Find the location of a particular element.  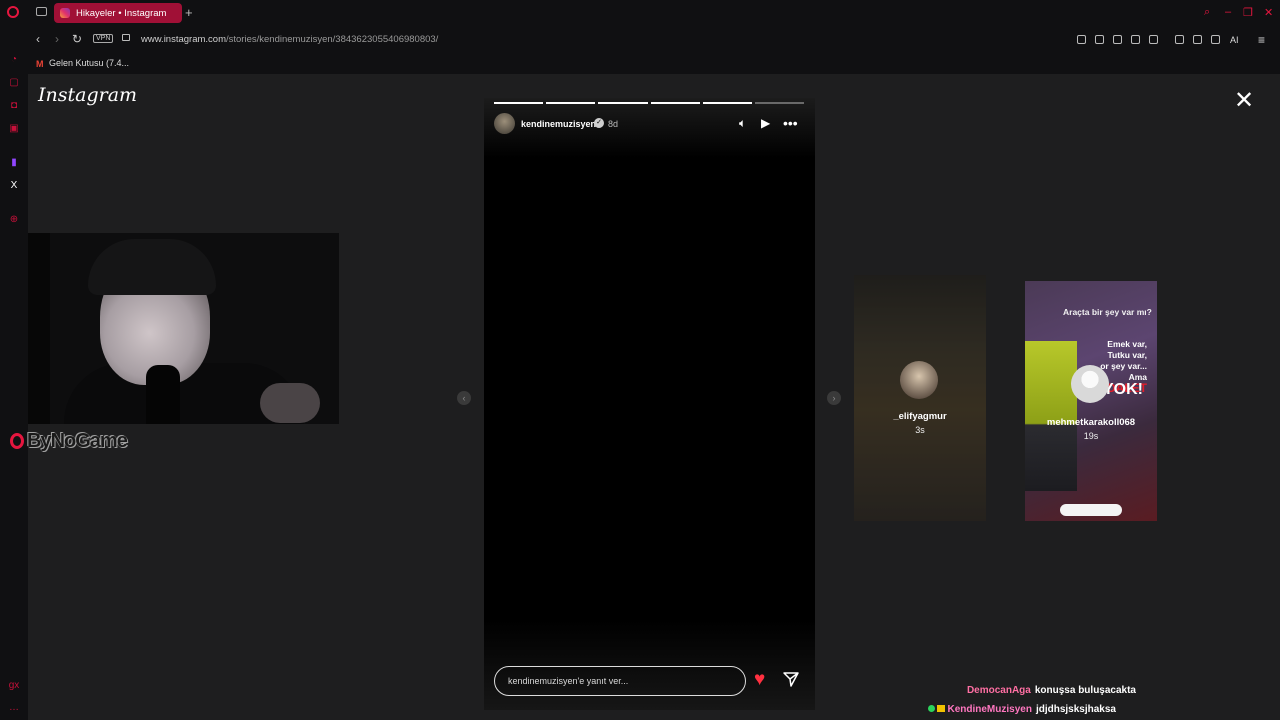

officer-image is located at coordinates (1051, 416).